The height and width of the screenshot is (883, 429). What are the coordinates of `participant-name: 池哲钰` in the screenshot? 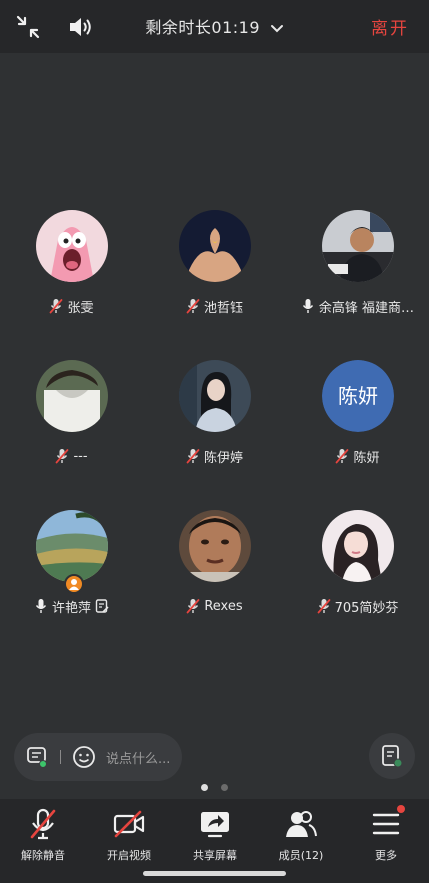 It's located at (223, 308).